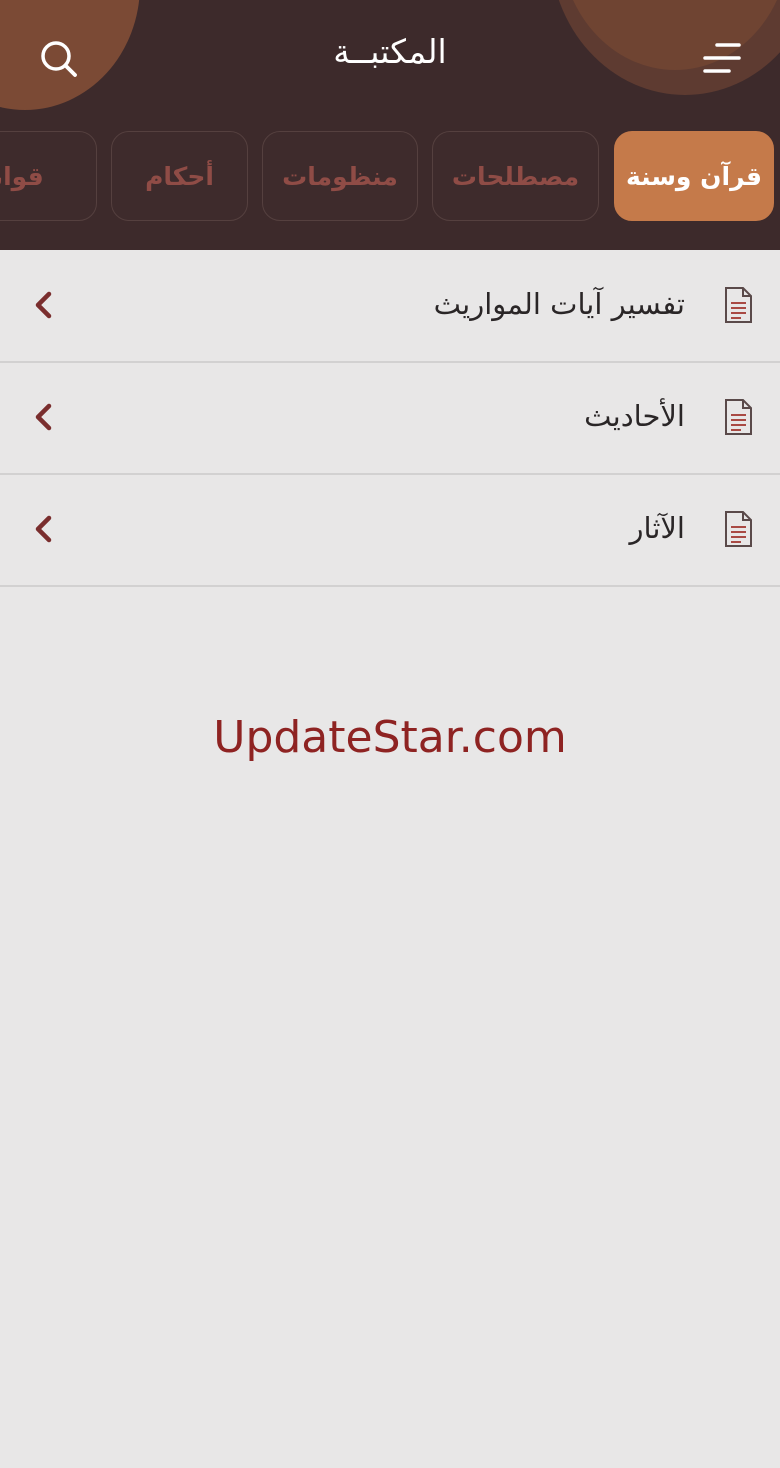 The width and height of the screenshot is (780, 1468). I want to click on list-item: الأحاديث, so click(390, 418).